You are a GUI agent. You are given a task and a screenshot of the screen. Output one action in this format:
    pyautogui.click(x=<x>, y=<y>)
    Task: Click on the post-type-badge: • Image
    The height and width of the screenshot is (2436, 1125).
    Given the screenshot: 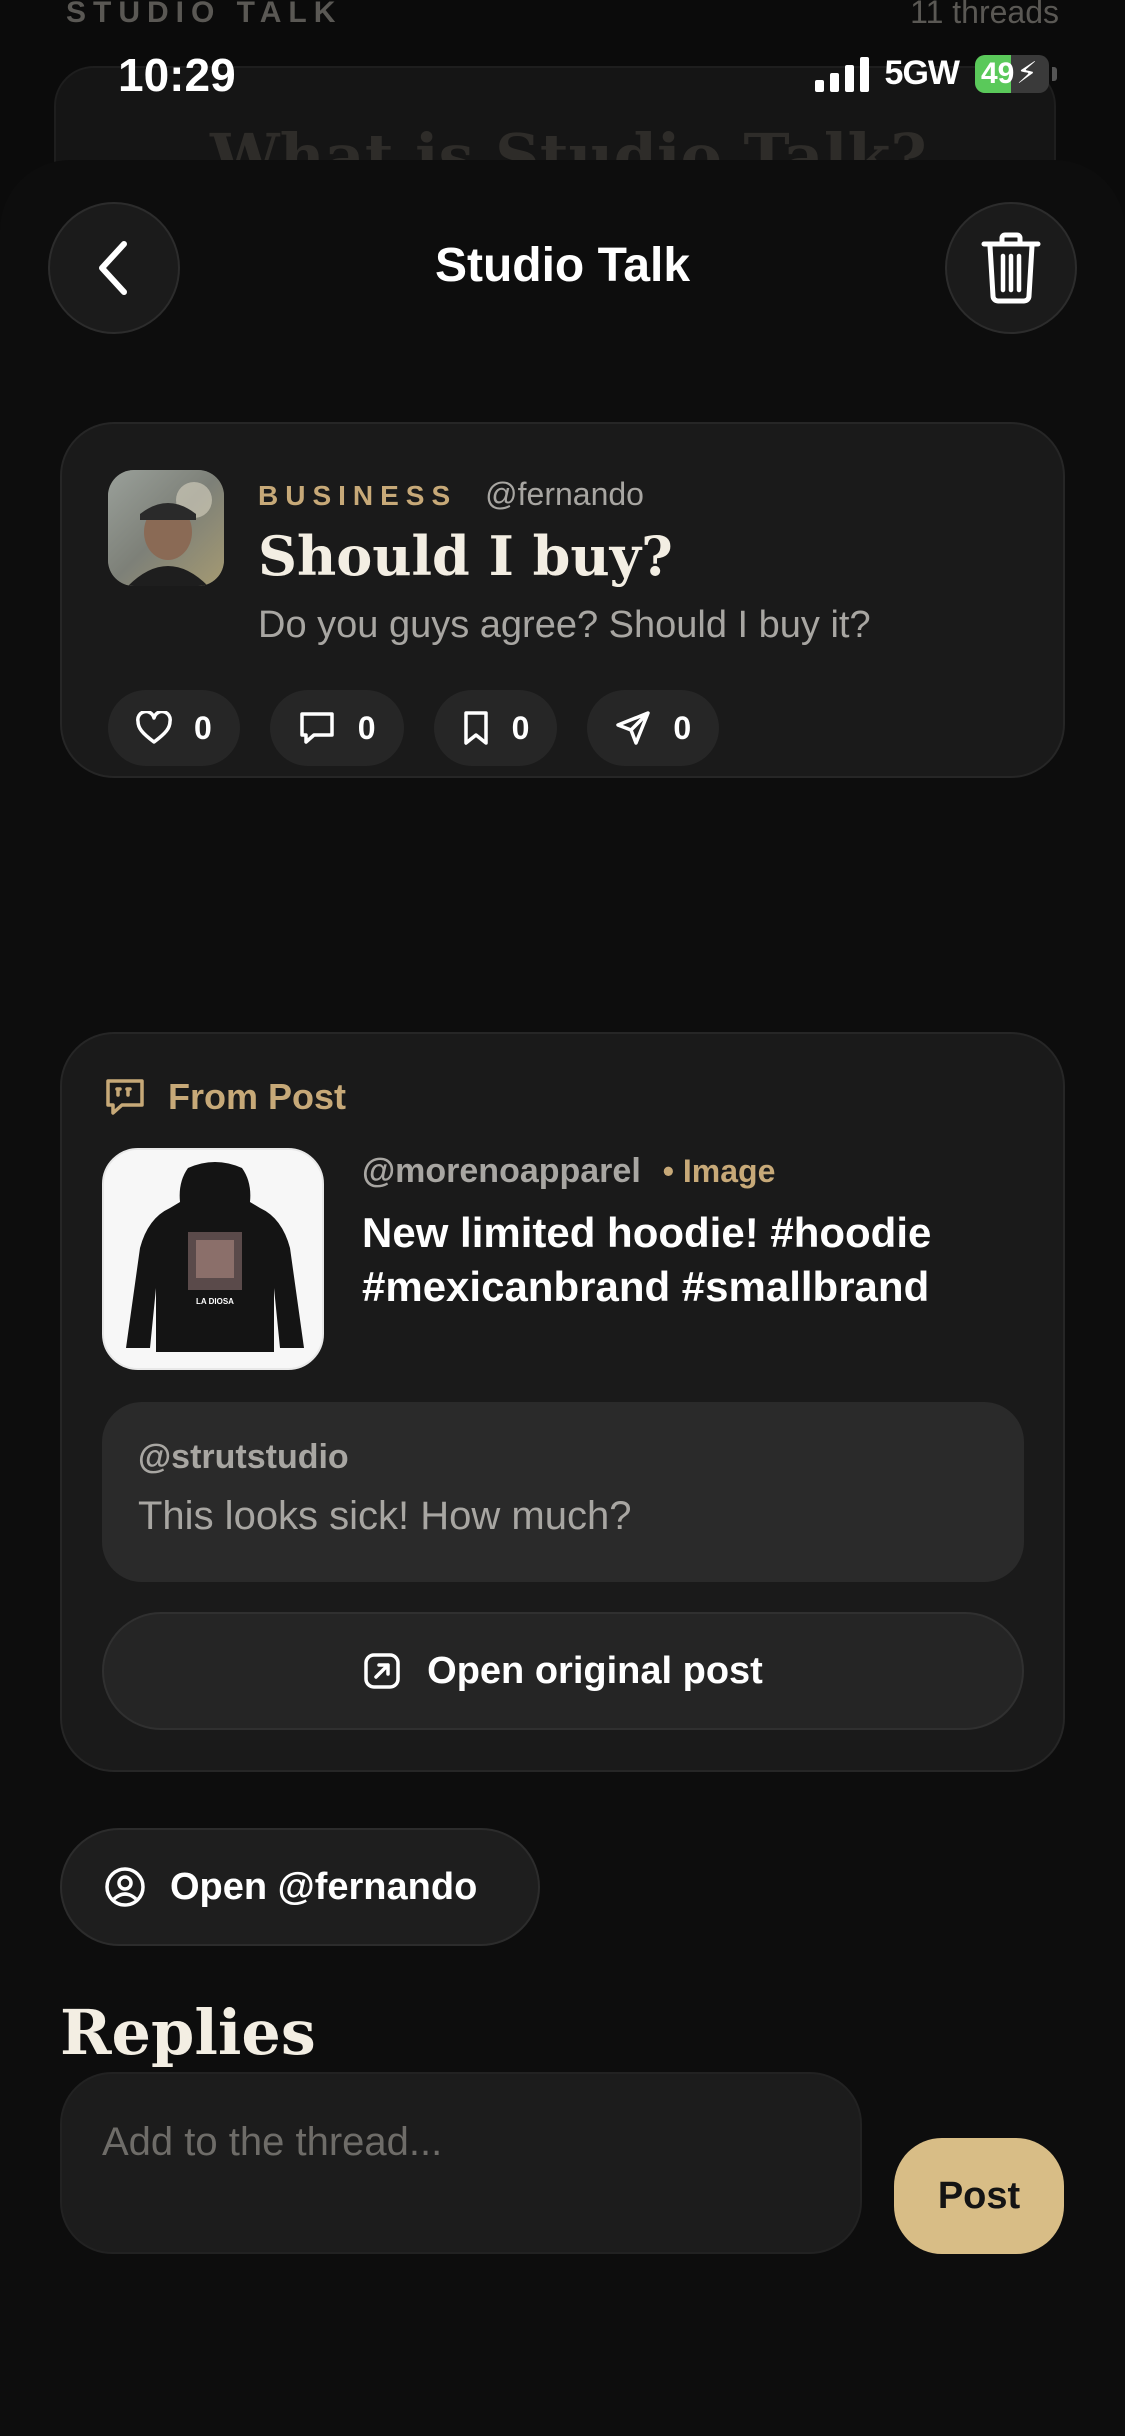 What is the action you would take?
    pyautogui.click(x=719, y=1171)
    